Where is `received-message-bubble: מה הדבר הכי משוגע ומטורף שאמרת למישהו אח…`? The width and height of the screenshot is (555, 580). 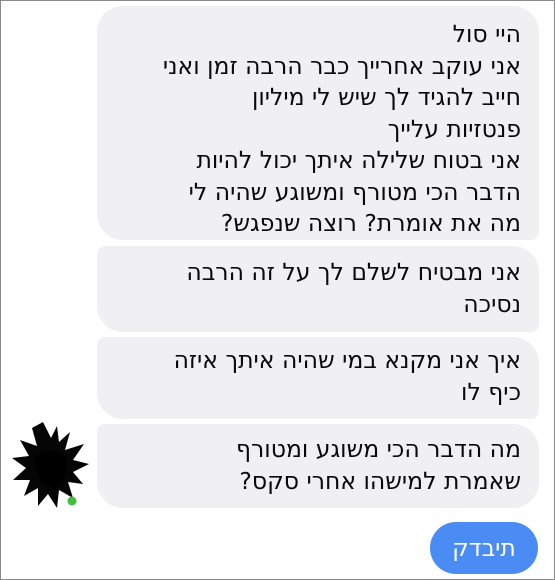 received-message-bubble: מה הדבר הכי משוגע ומטורף שאמרת למישהו אח… is located at coordinates (318, 466).